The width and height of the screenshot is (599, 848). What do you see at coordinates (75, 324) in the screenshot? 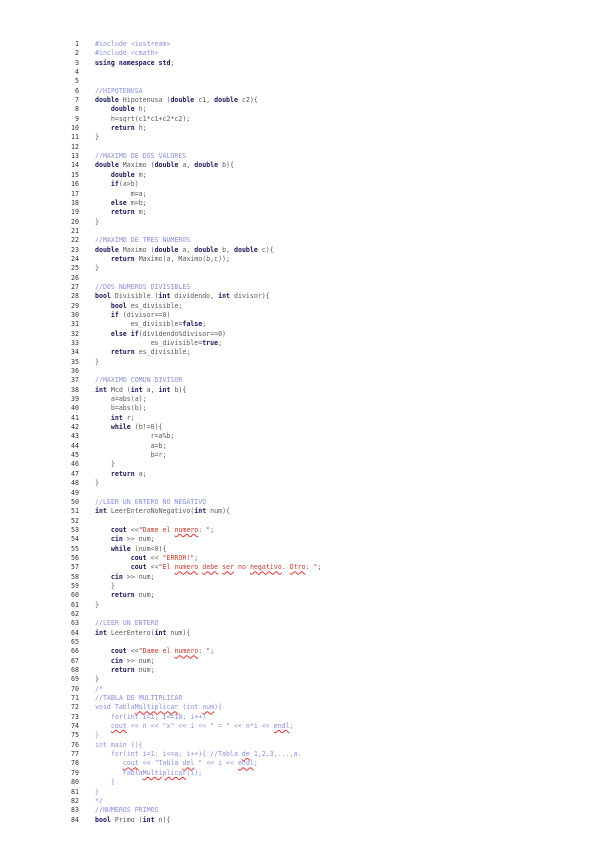
I see `line-number: 31` at bounding box center [75, 324].